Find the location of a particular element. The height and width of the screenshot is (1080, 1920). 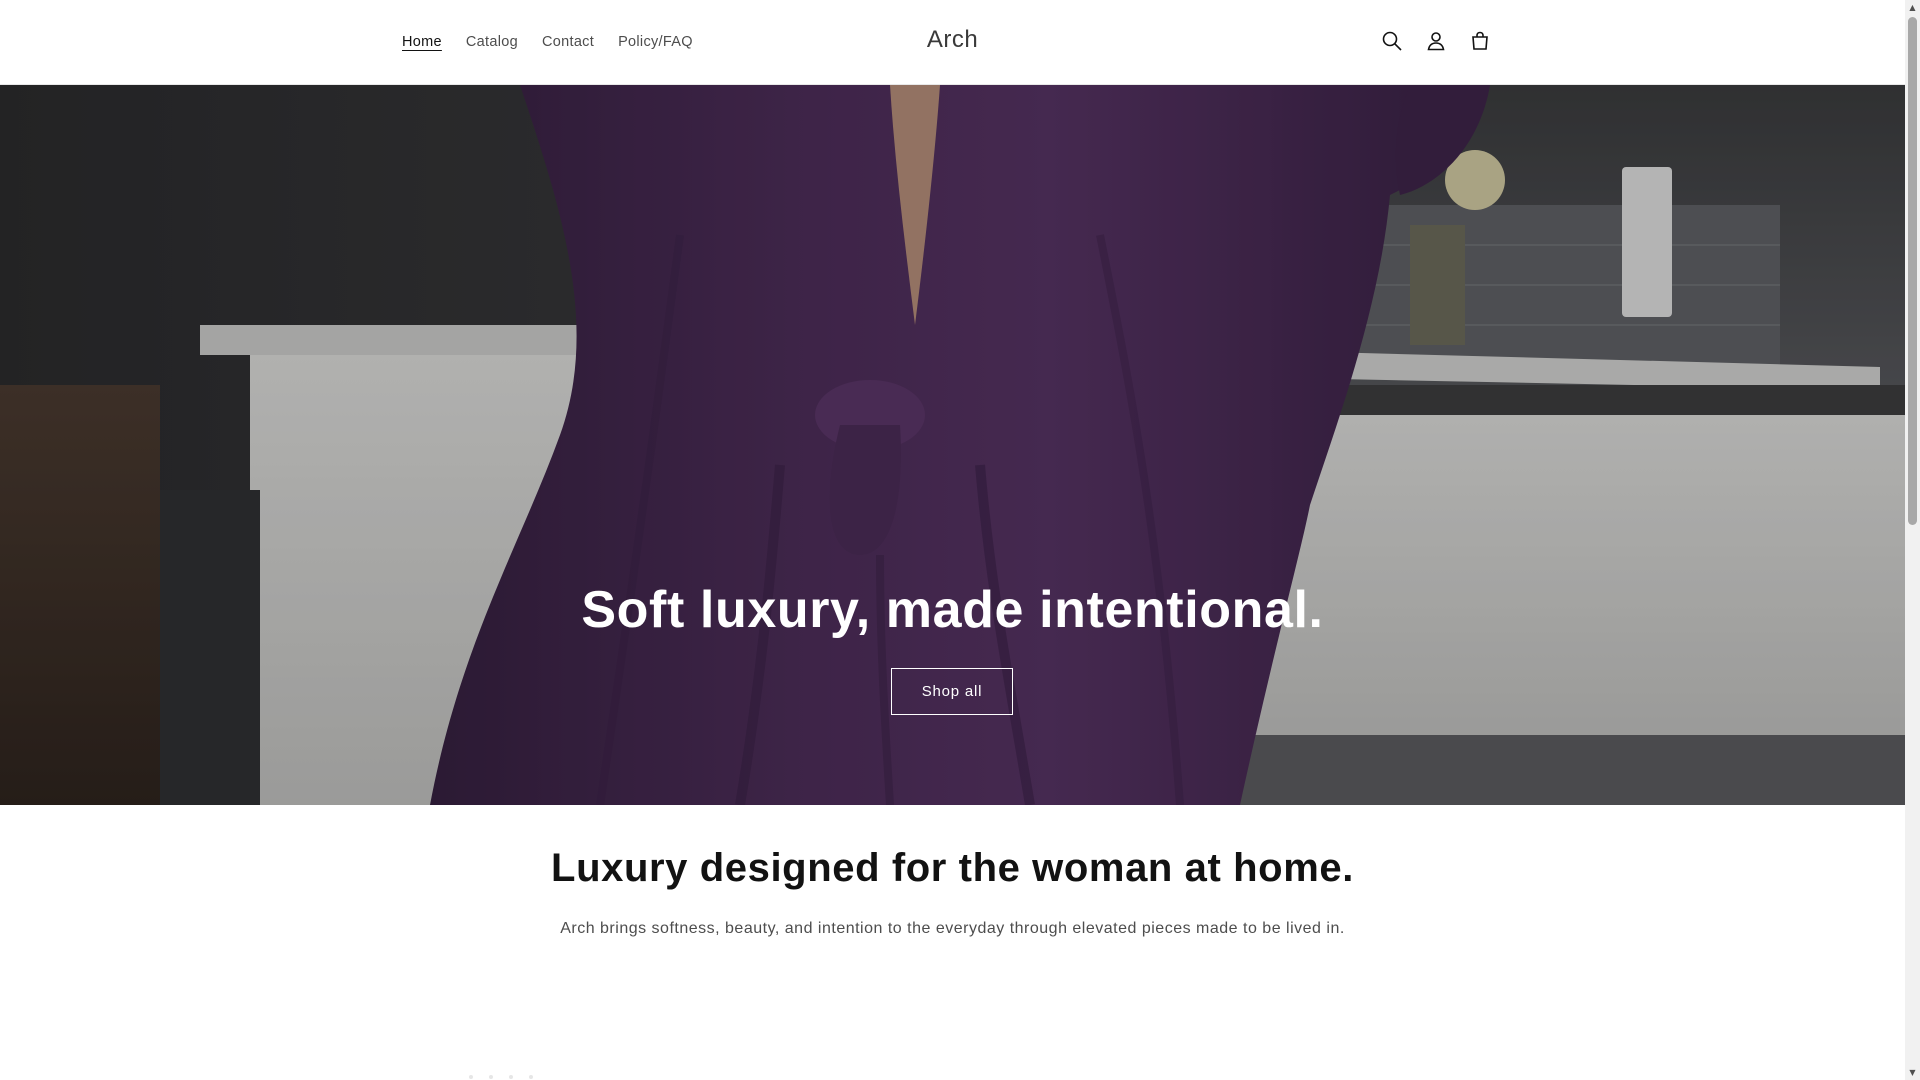

scroll-up-arrow-icon: ▲ is located at coordinates (1912, 7).